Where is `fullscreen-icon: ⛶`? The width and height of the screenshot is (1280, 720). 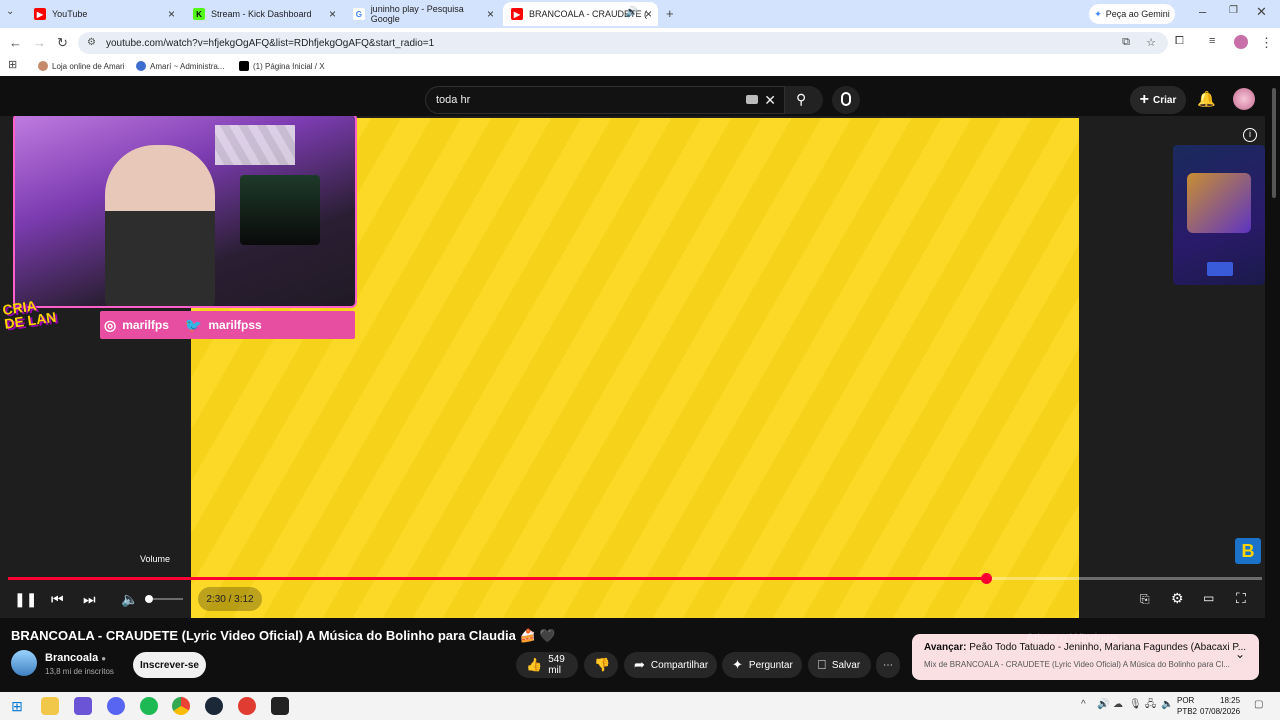 fullscreen-icon: ⛶ is located at coordinates (1241, 598).